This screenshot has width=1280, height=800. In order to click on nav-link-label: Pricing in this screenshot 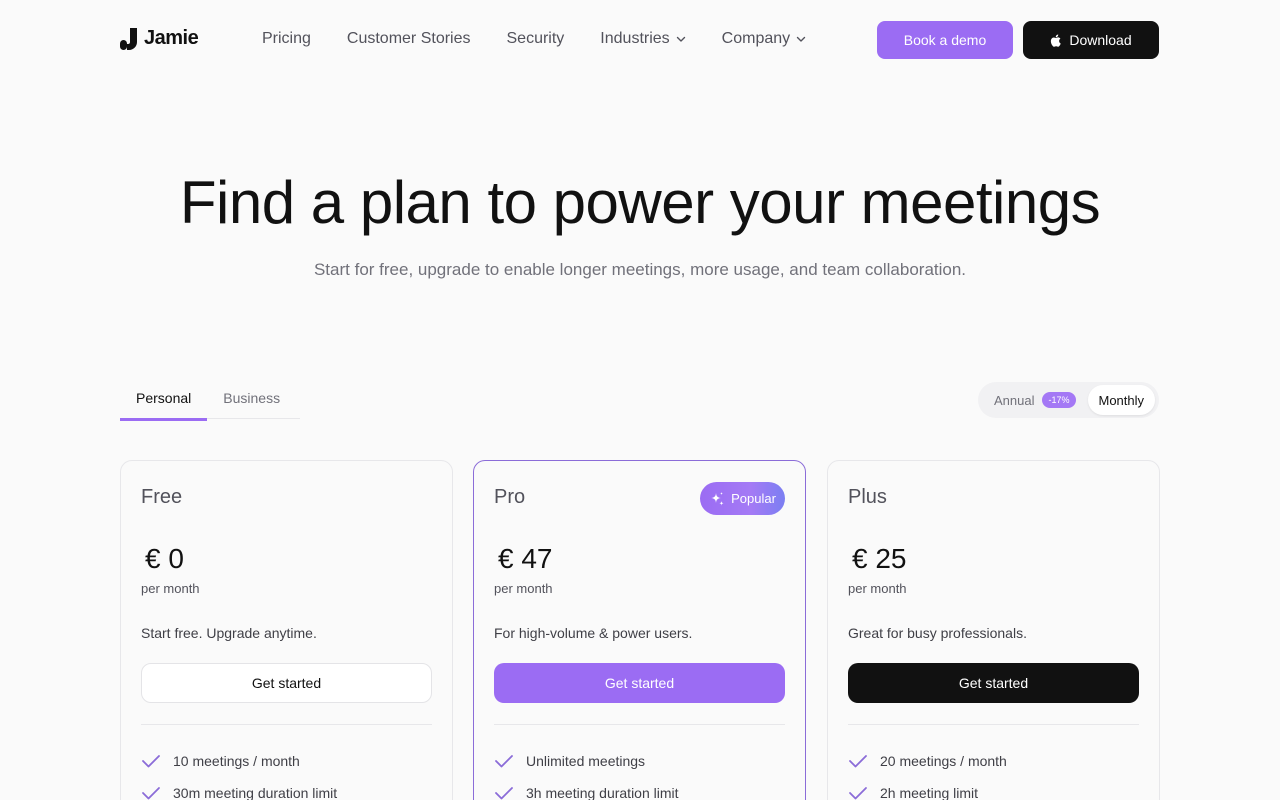, I will do `click(286, 38)`.